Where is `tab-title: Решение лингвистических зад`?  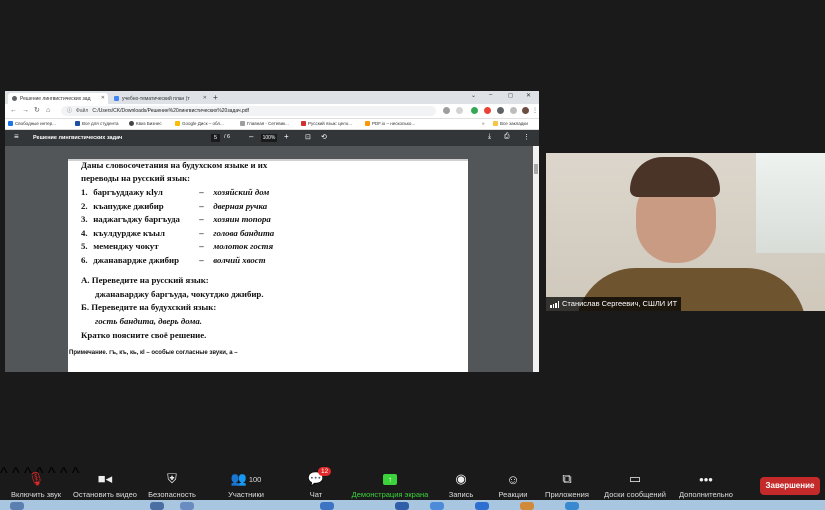
tab-title: Решение лингвистических зад is located at coordinates (55, 98).